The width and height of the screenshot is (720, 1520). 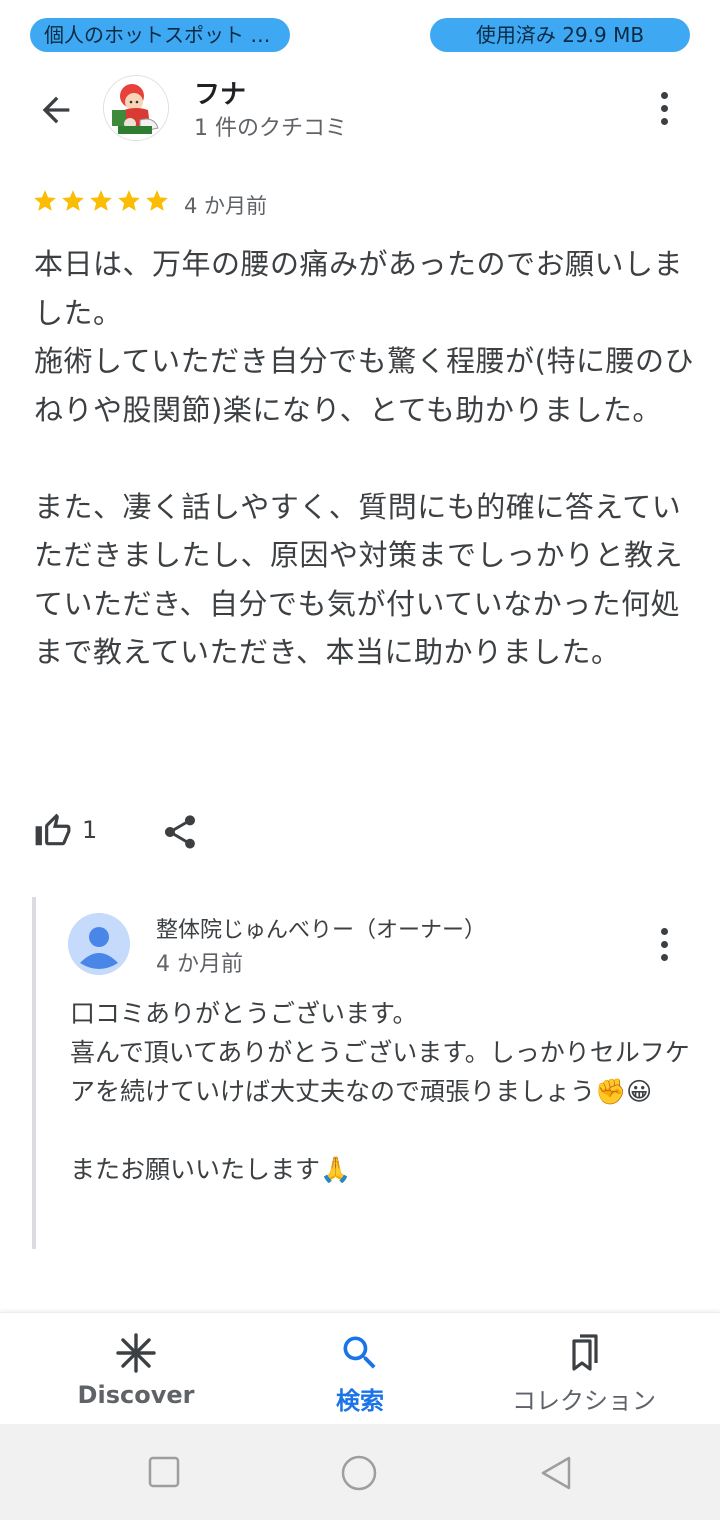 I want to click on nav-search: 検索, so click(x=360, y=1369).